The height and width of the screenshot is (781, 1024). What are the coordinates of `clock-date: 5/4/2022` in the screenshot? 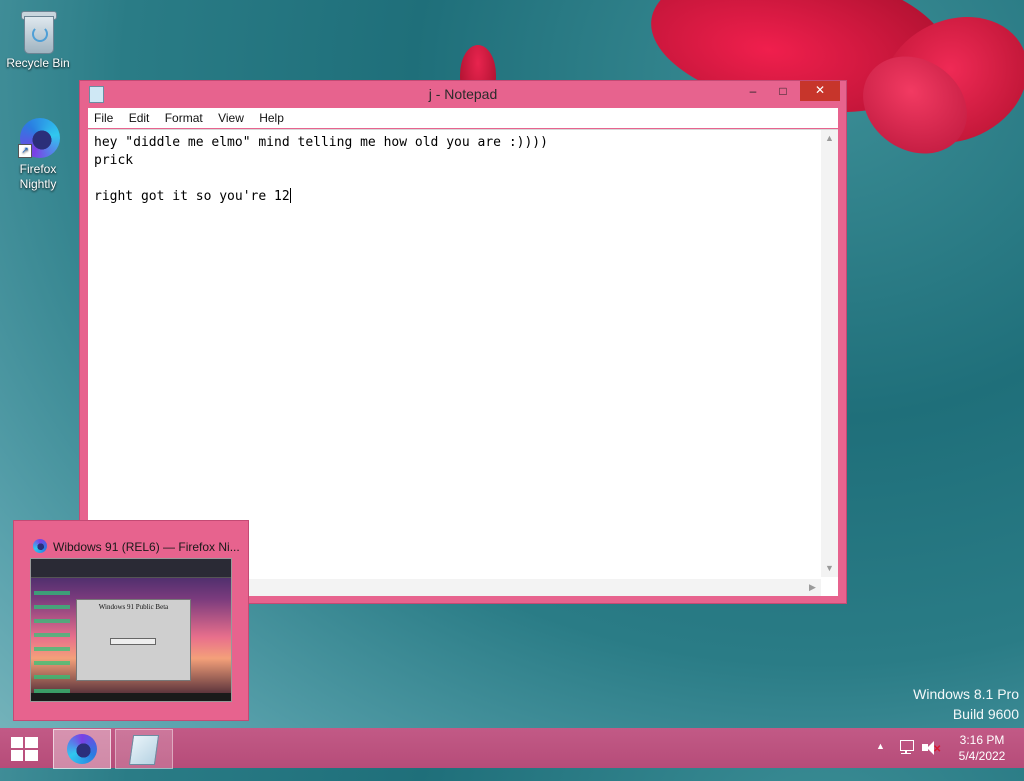 It's located at (982, 756).